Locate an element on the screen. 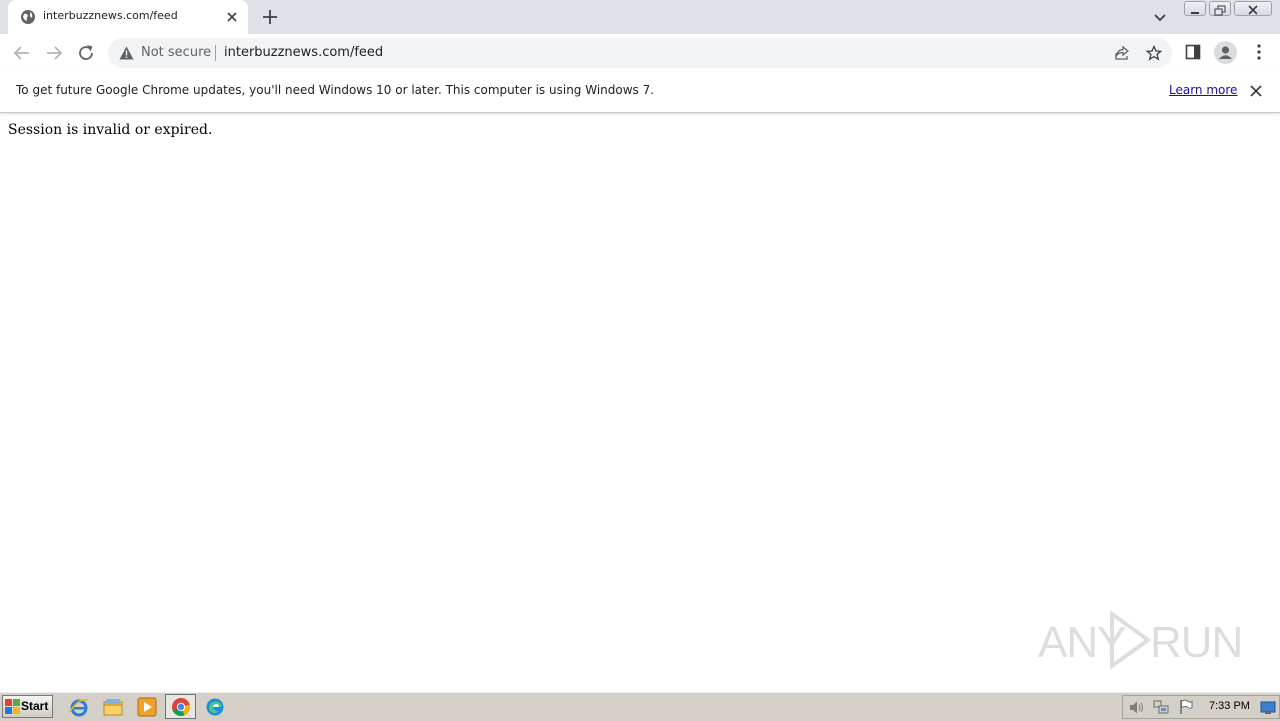 The image size is (1280, 721). omnibox-divider is located at coordinates (215, 53).